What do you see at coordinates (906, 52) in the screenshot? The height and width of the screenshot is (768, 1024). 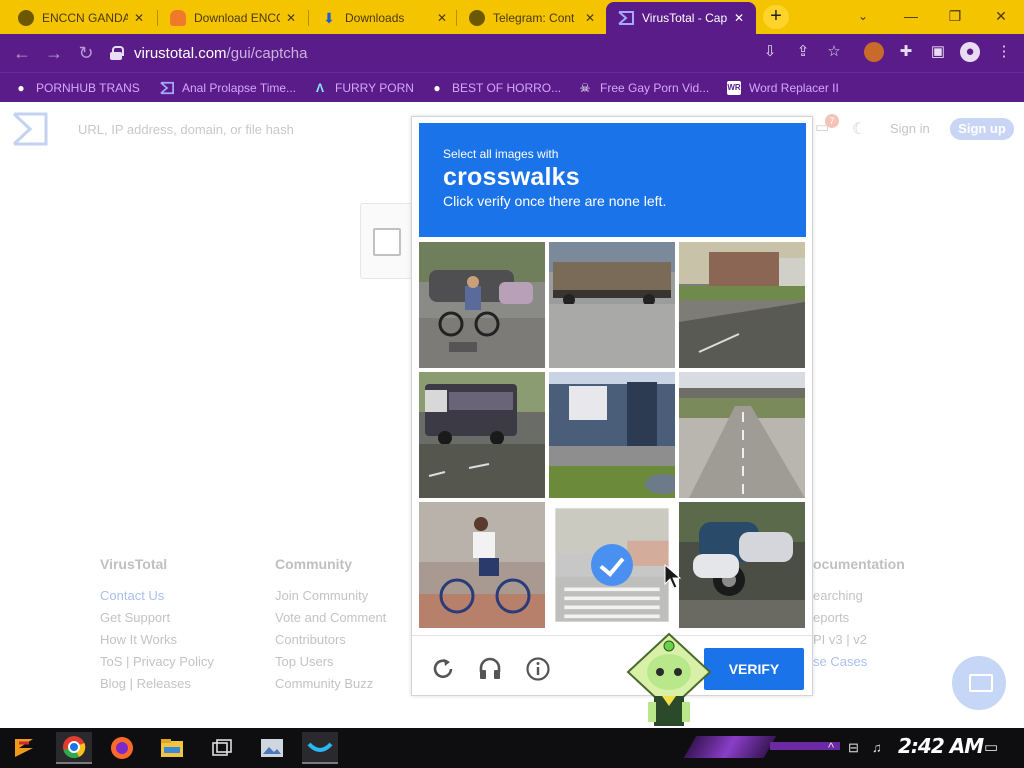 I see `extensions-puzzle-icon: ✚` at bounding box center [906, 52].